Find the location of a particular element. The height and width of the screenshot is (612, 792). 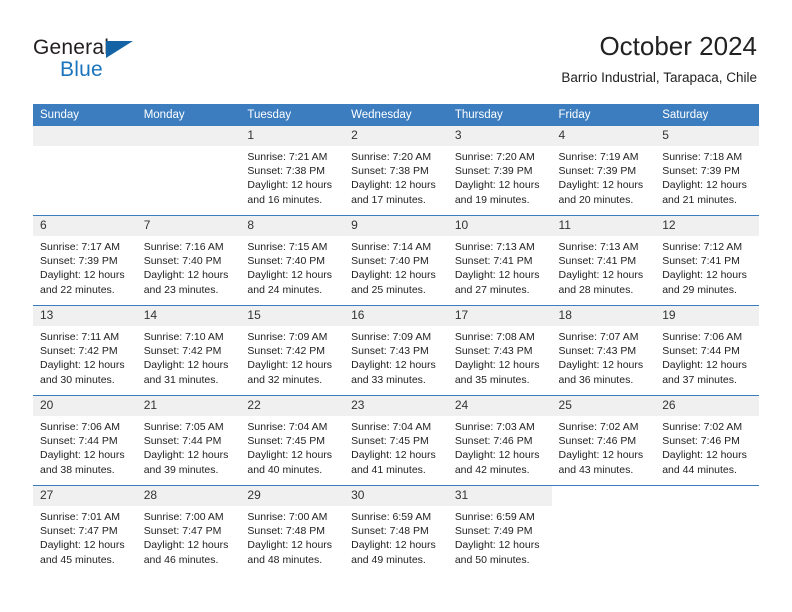

sunset-text: Sunset: 7:38 PM is located at coordinates (286, 171).